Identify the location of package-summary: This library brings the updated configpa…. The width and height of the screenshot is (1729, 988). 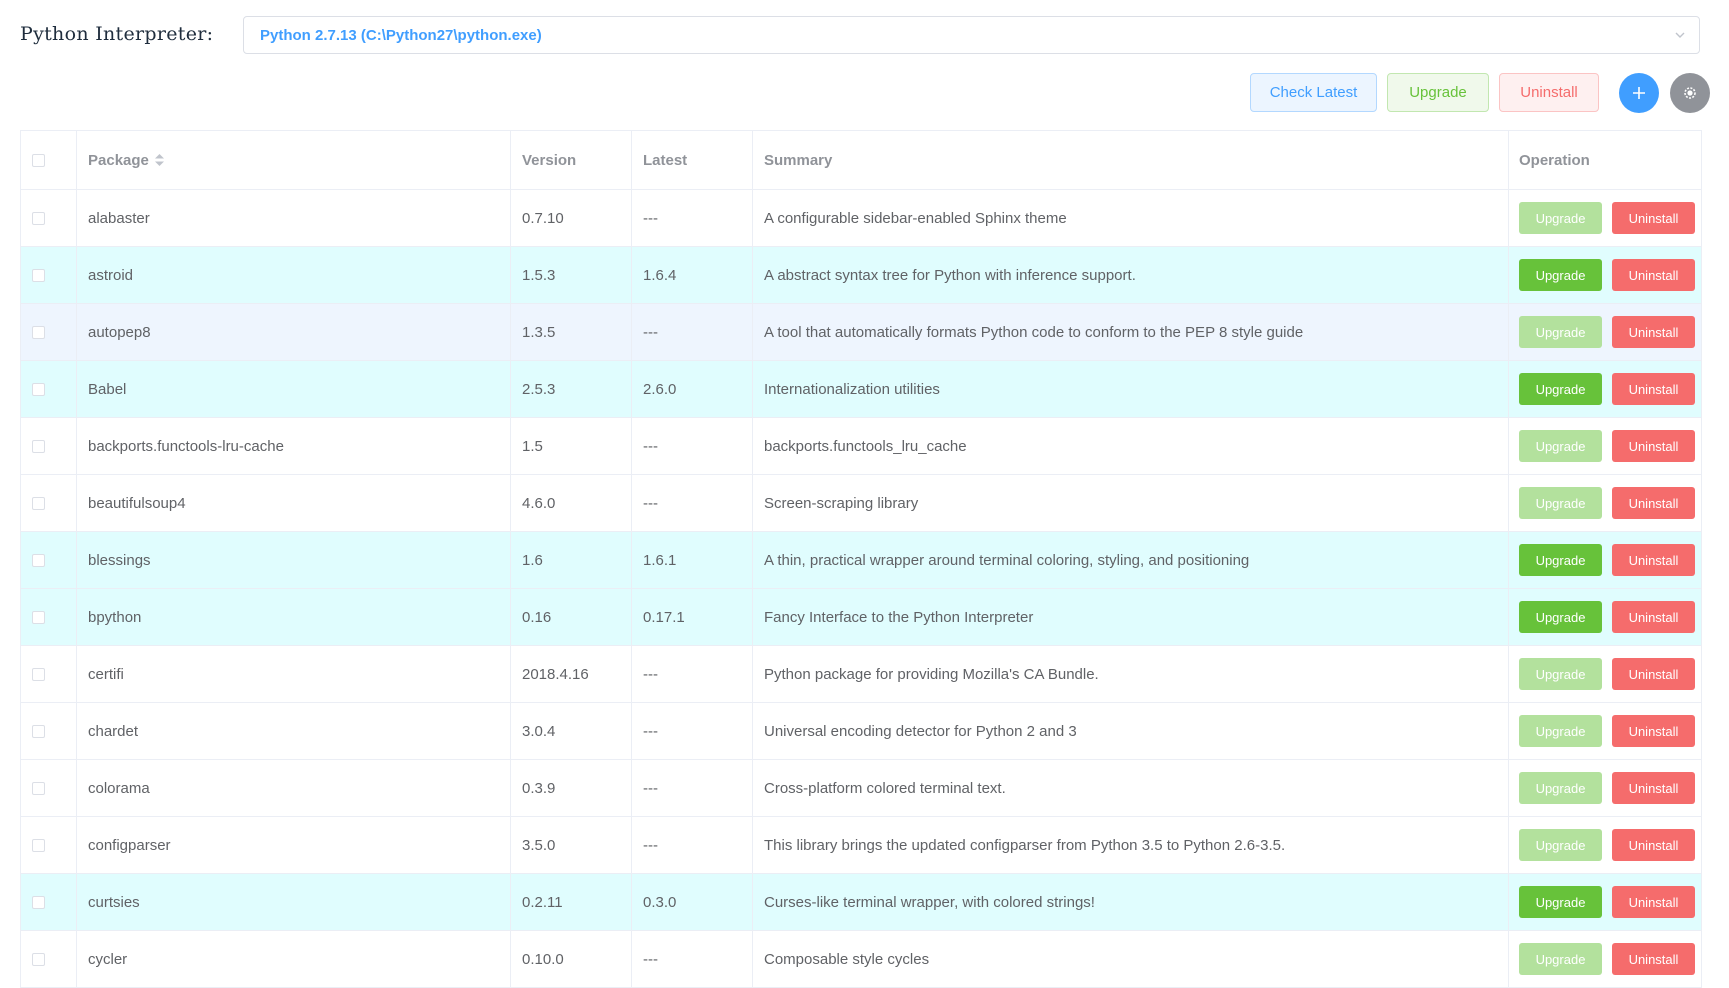
(1131, 845).